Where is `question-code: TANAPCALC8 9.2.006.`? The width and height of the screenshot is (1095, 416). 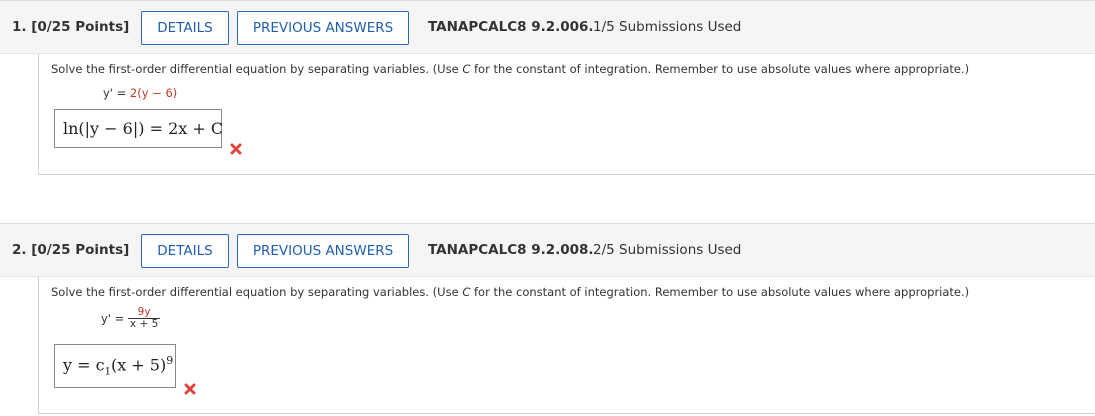
question-code: TANAPCALC8 9.2.006. is located at coordinates (511, 27).